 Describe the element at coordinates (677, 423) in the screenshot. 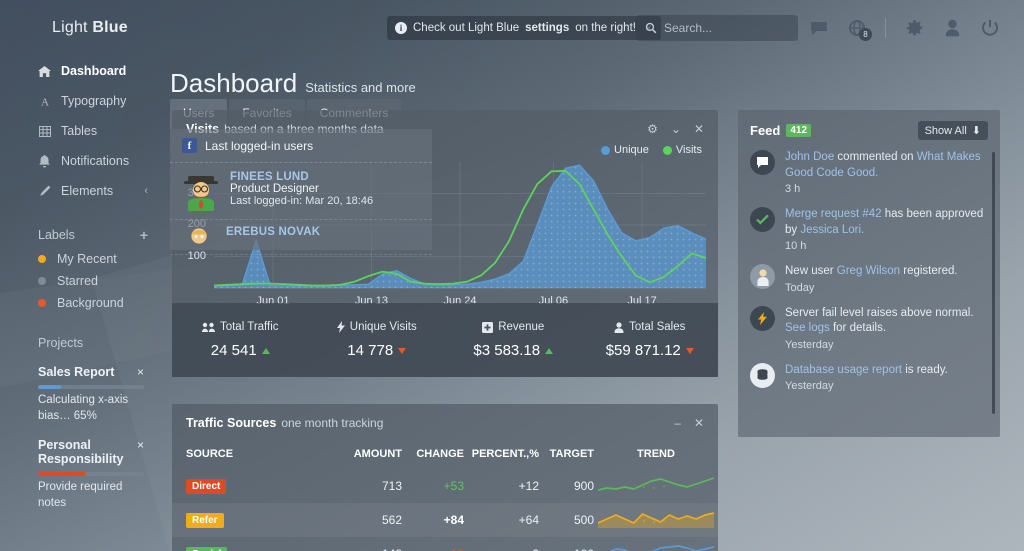

I see `minimize-icon: –` at that location.